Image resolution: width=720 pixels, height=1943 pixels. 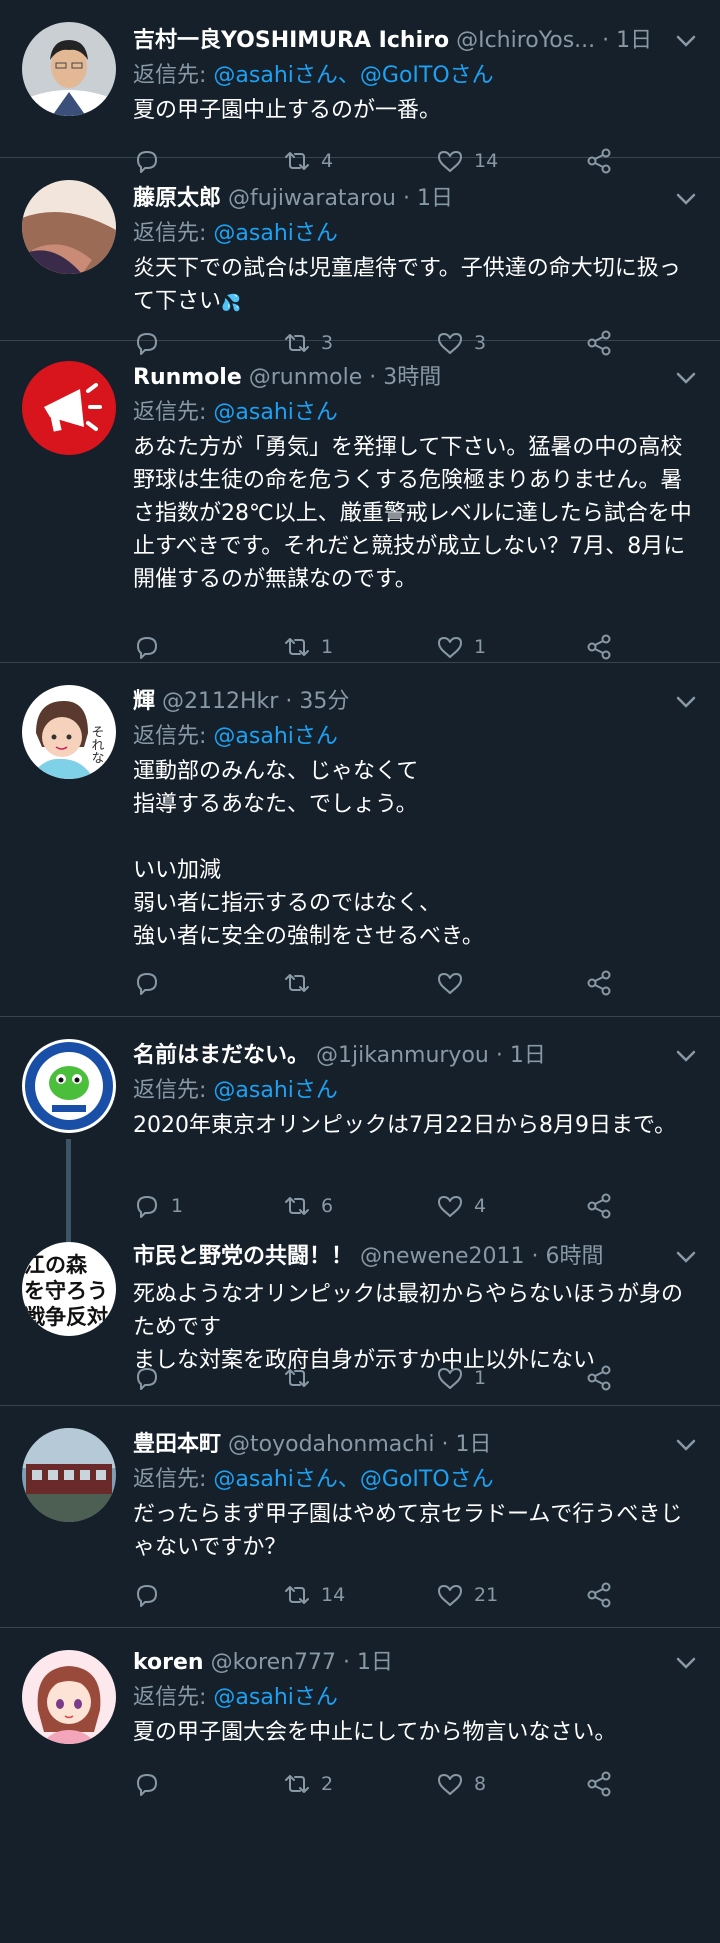 What do you see at coordinates (461, 1206) in the screenshot?
I see `like-button: 4` at bounding box center [461, 1206].